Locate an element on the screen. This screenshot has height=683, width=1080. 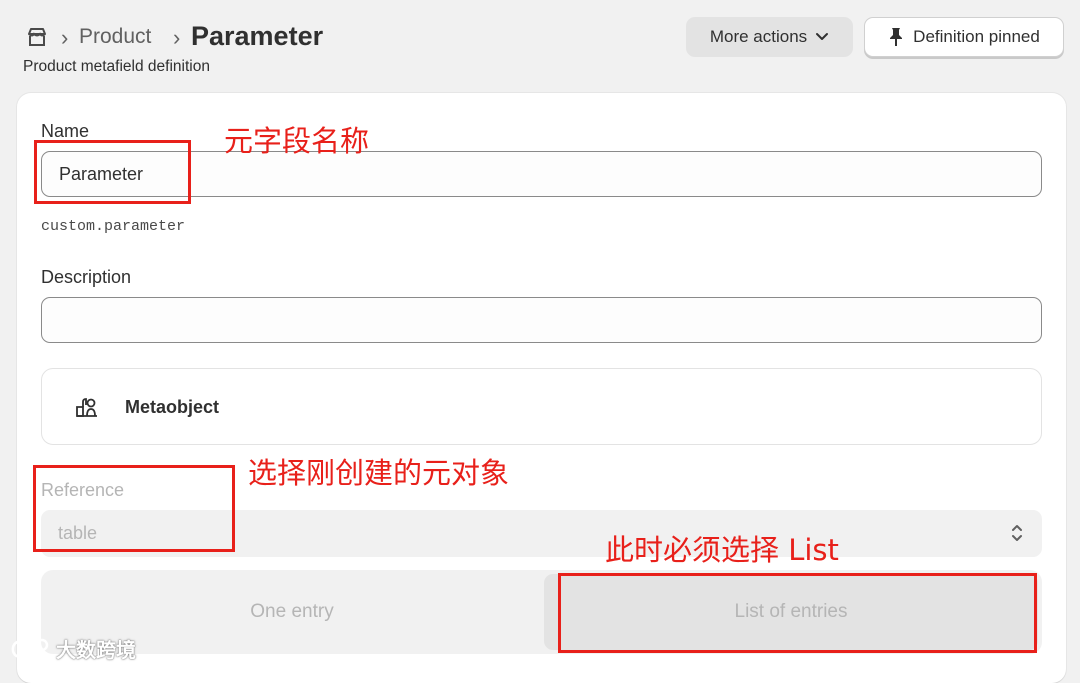
metaobject-type-label: Metaobject is located at coordinates (172, 407).